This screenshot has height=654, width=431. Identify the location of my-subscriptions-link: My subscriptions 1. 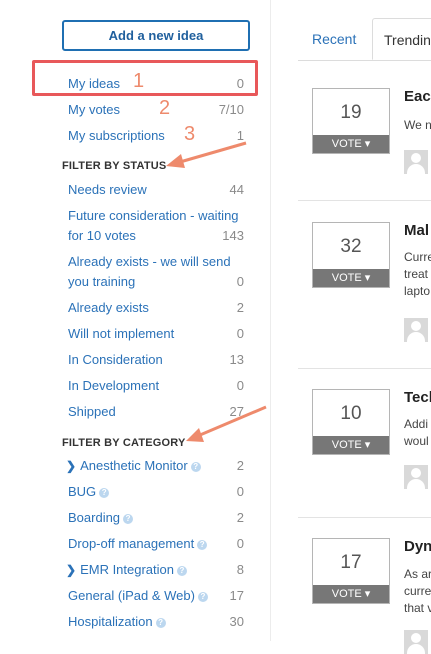
(156, 136).